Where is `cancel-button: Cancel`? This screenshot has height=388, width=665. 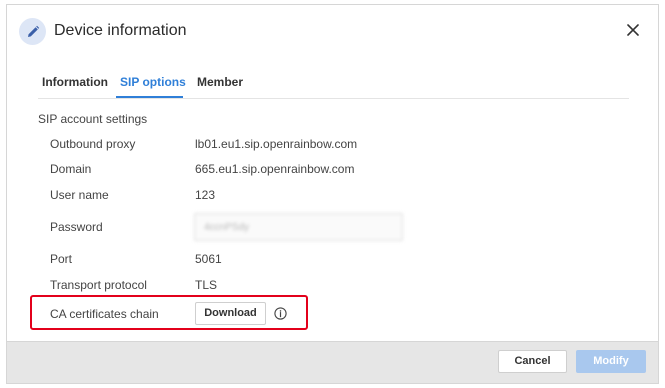
cancel-button: Cancel is located at coordinates (532, 361).